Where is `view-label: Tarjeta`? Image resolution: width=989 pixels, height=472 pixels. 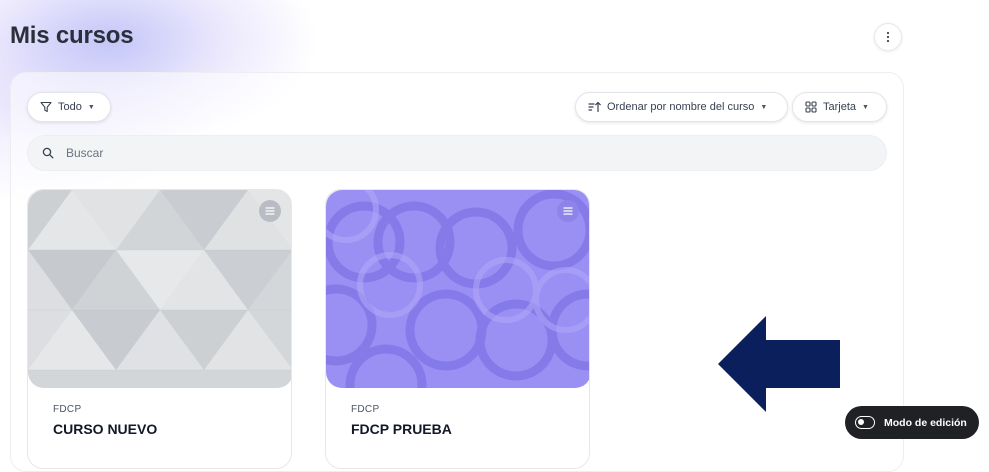
view-label: Tarjeta is located at coordinates (840, 107).